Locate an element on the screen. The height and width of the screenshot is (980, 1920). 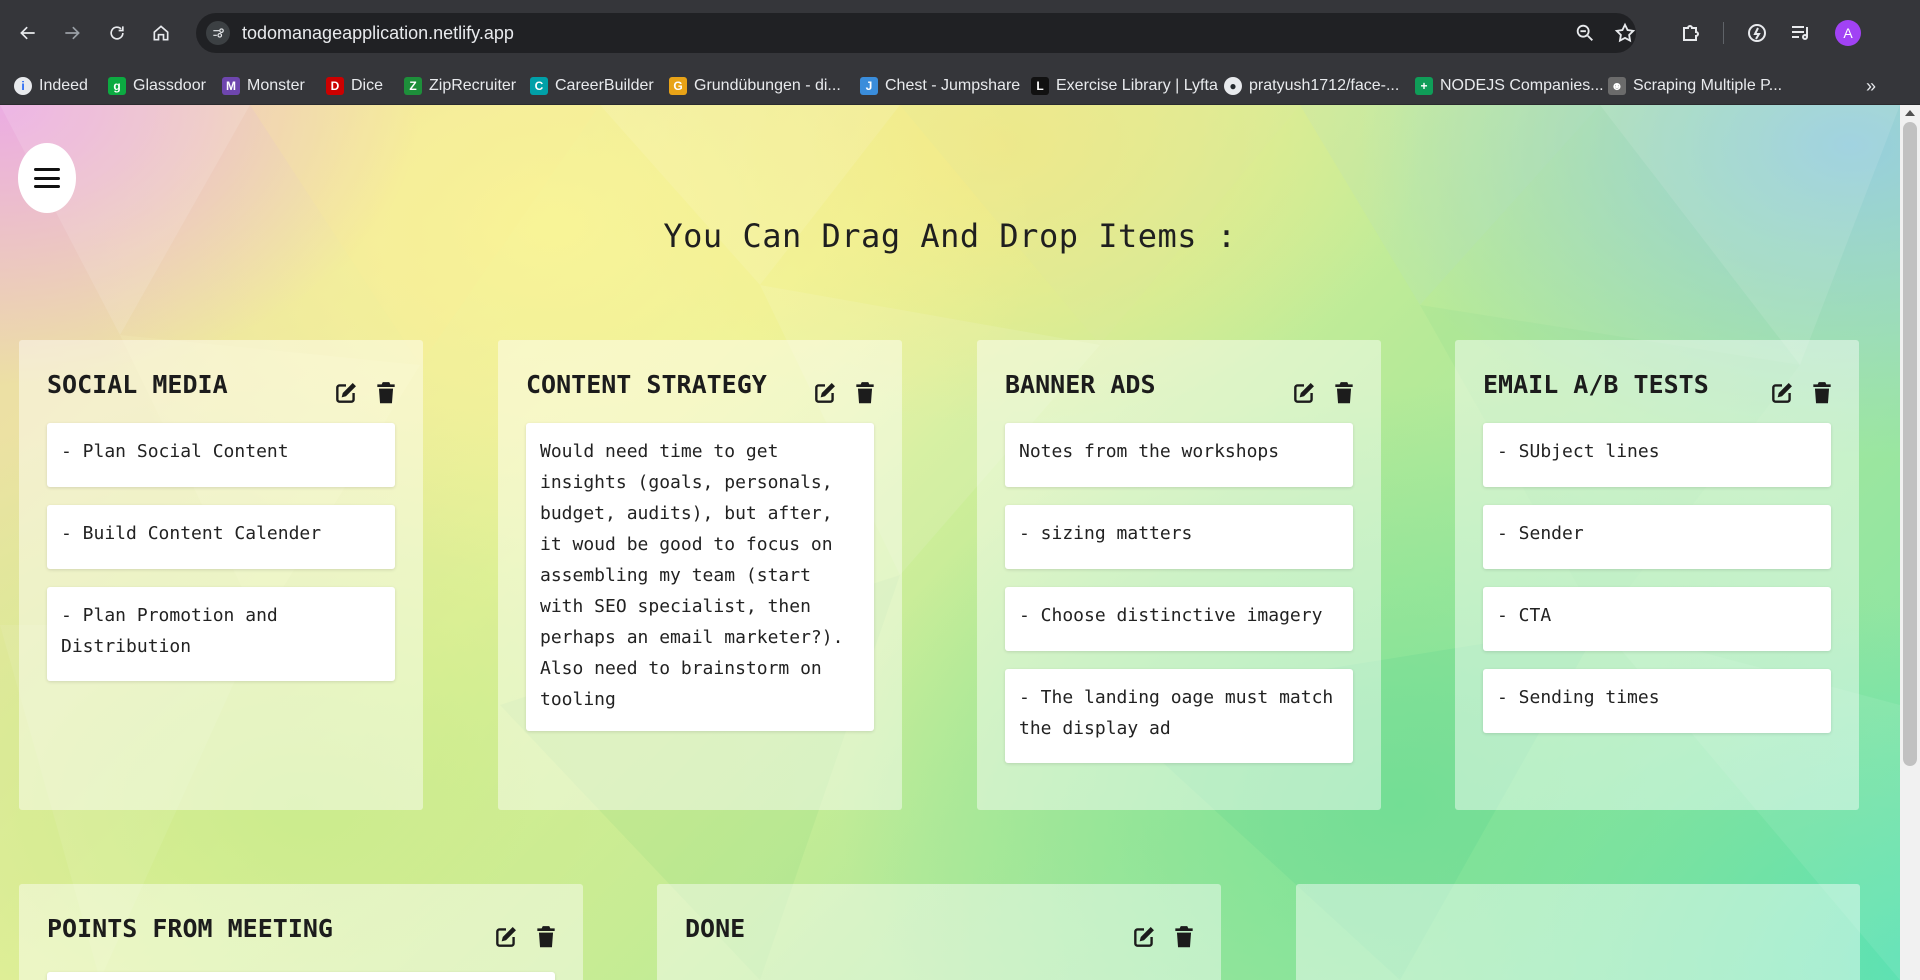
board-title: DONE is located at coordinates (715, 928).